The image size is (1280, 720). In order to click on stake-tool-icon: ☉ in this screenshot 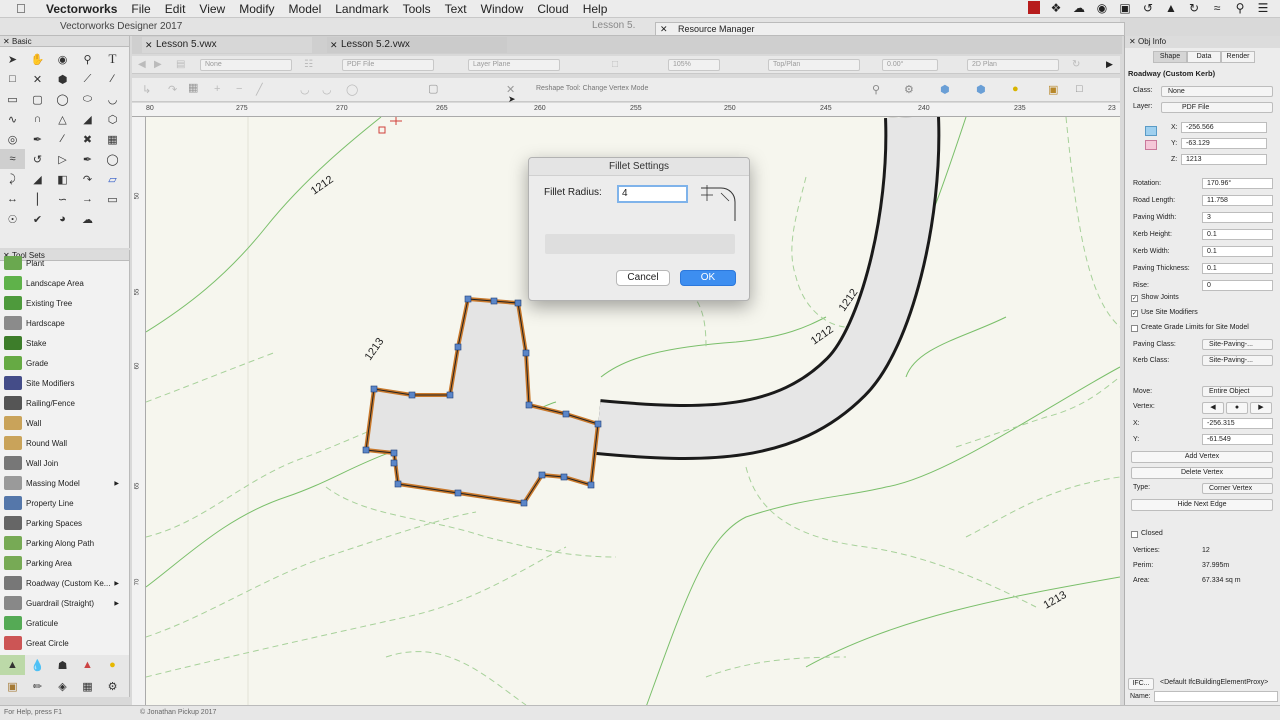, I will do `click(12, 219)`.